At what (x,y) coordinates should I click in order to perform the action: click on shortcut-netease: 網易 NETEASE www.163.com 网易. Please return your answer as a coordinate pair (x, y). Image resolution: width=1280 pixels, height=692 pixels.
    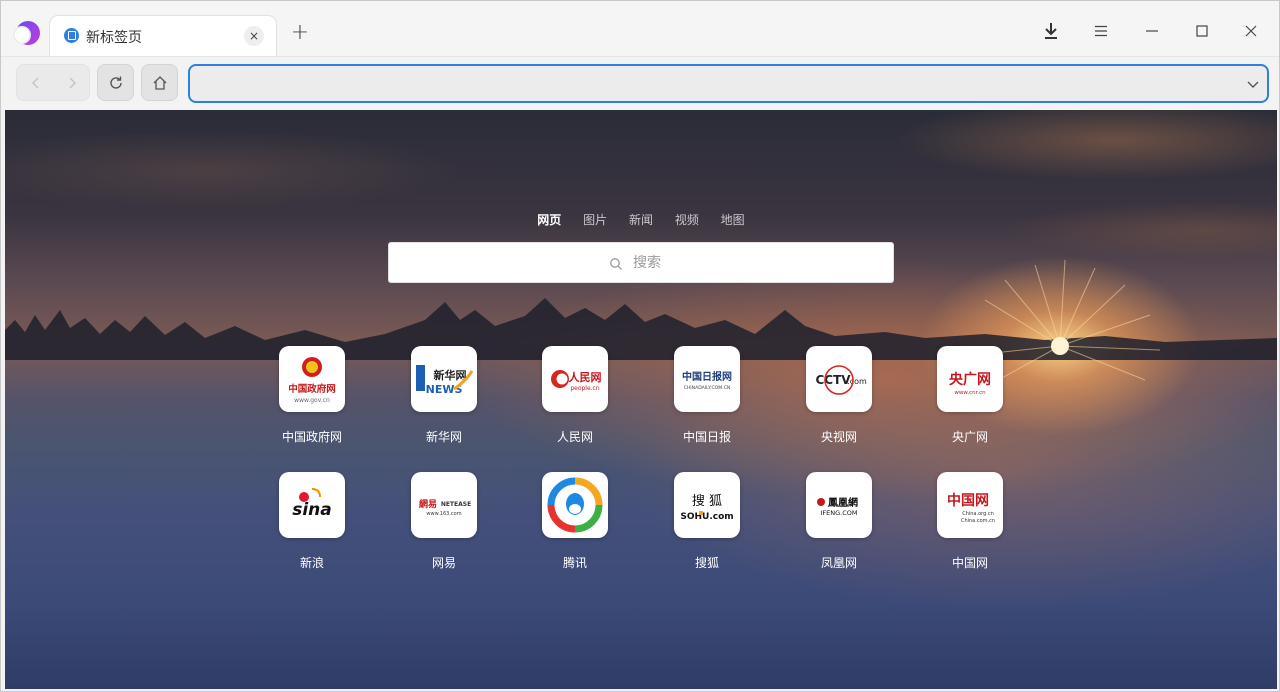
    Looking at the image, I should click on (455, 522).